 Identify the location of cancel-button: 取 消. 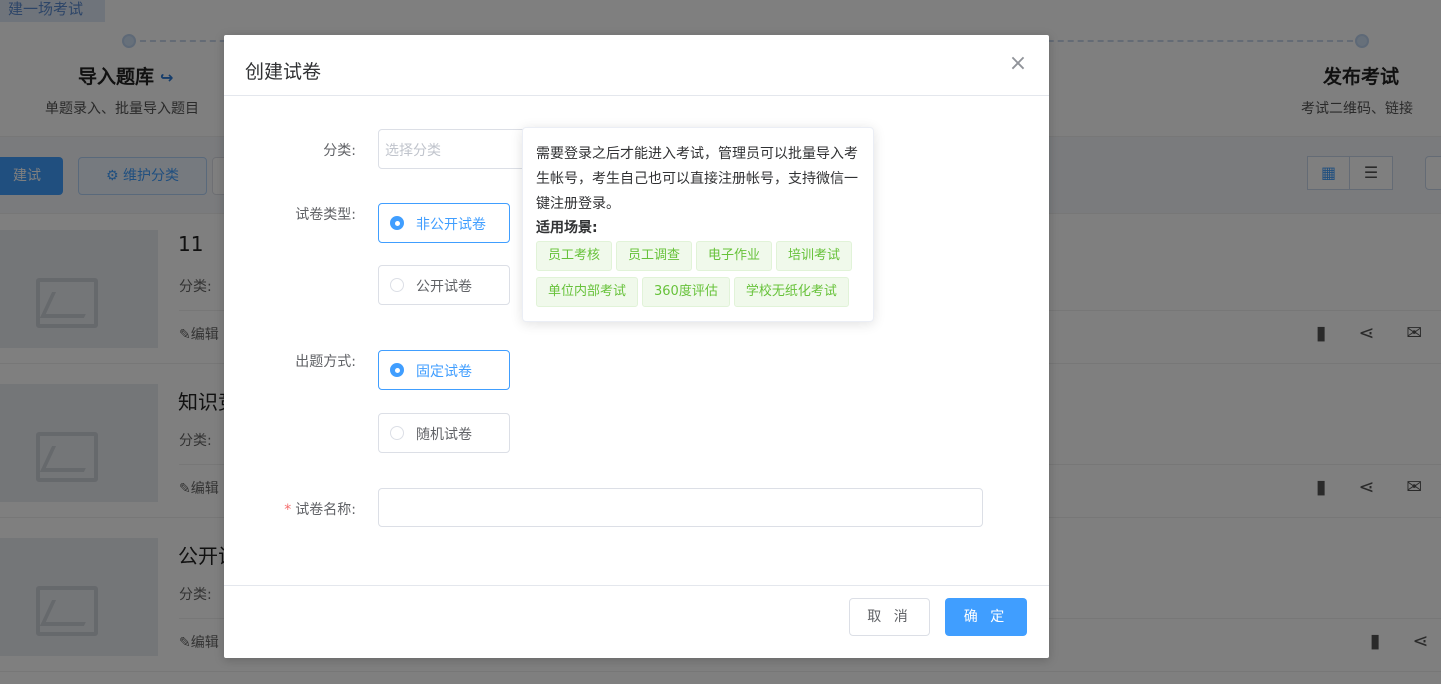
(889, 617).